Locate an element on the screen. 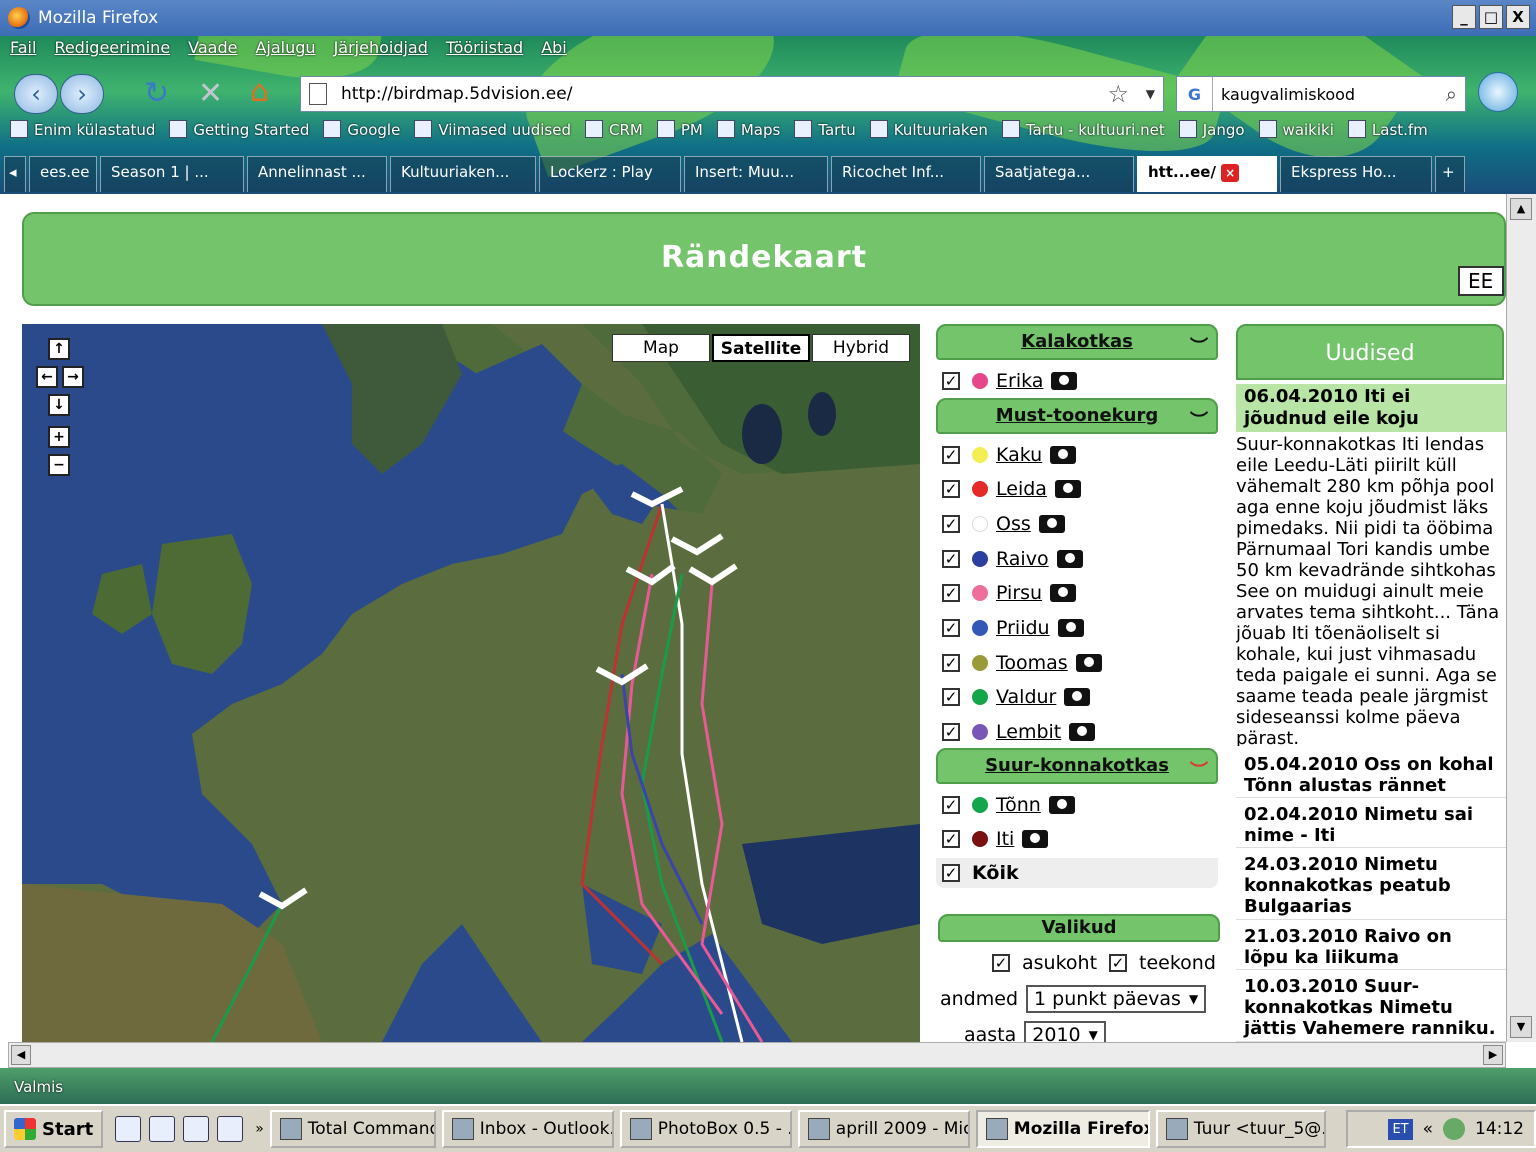  vertical-scrollbar: ▲ ▼ is located at coordinates (1521, 618).